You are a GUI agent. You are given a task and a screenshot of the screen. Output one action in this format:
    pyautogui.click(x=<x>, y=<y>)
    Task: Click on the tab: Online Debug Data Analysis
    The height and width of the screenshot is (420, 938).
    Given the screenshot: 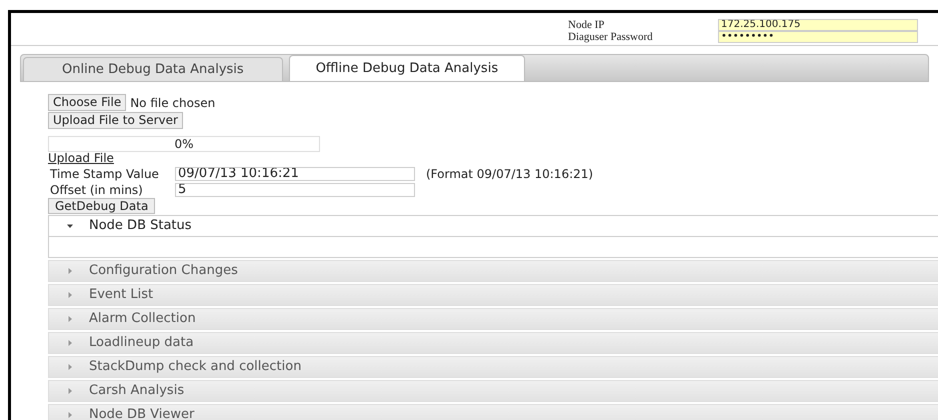 What is the action you would take?
    pyautogui.click(x=153, y=69)
    